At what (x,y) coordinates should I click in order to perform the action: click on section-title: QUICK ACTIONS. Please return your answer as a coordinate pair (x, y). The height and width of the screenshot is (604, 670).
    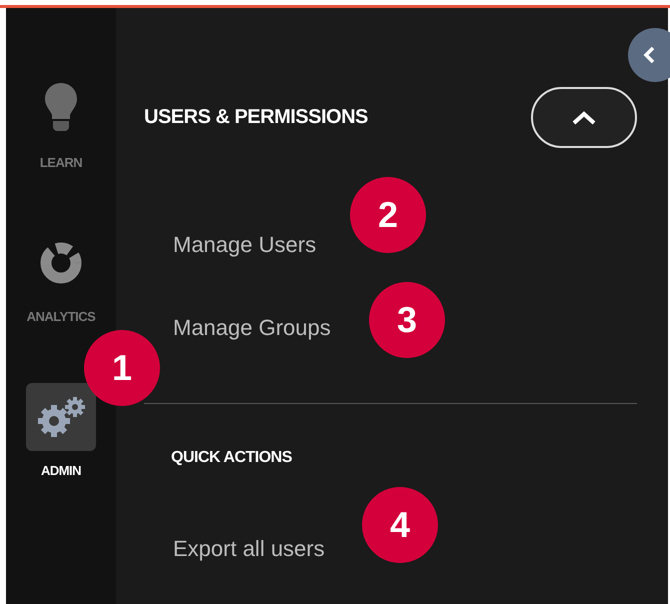
    Looking at the image, I should click on (231, 458).